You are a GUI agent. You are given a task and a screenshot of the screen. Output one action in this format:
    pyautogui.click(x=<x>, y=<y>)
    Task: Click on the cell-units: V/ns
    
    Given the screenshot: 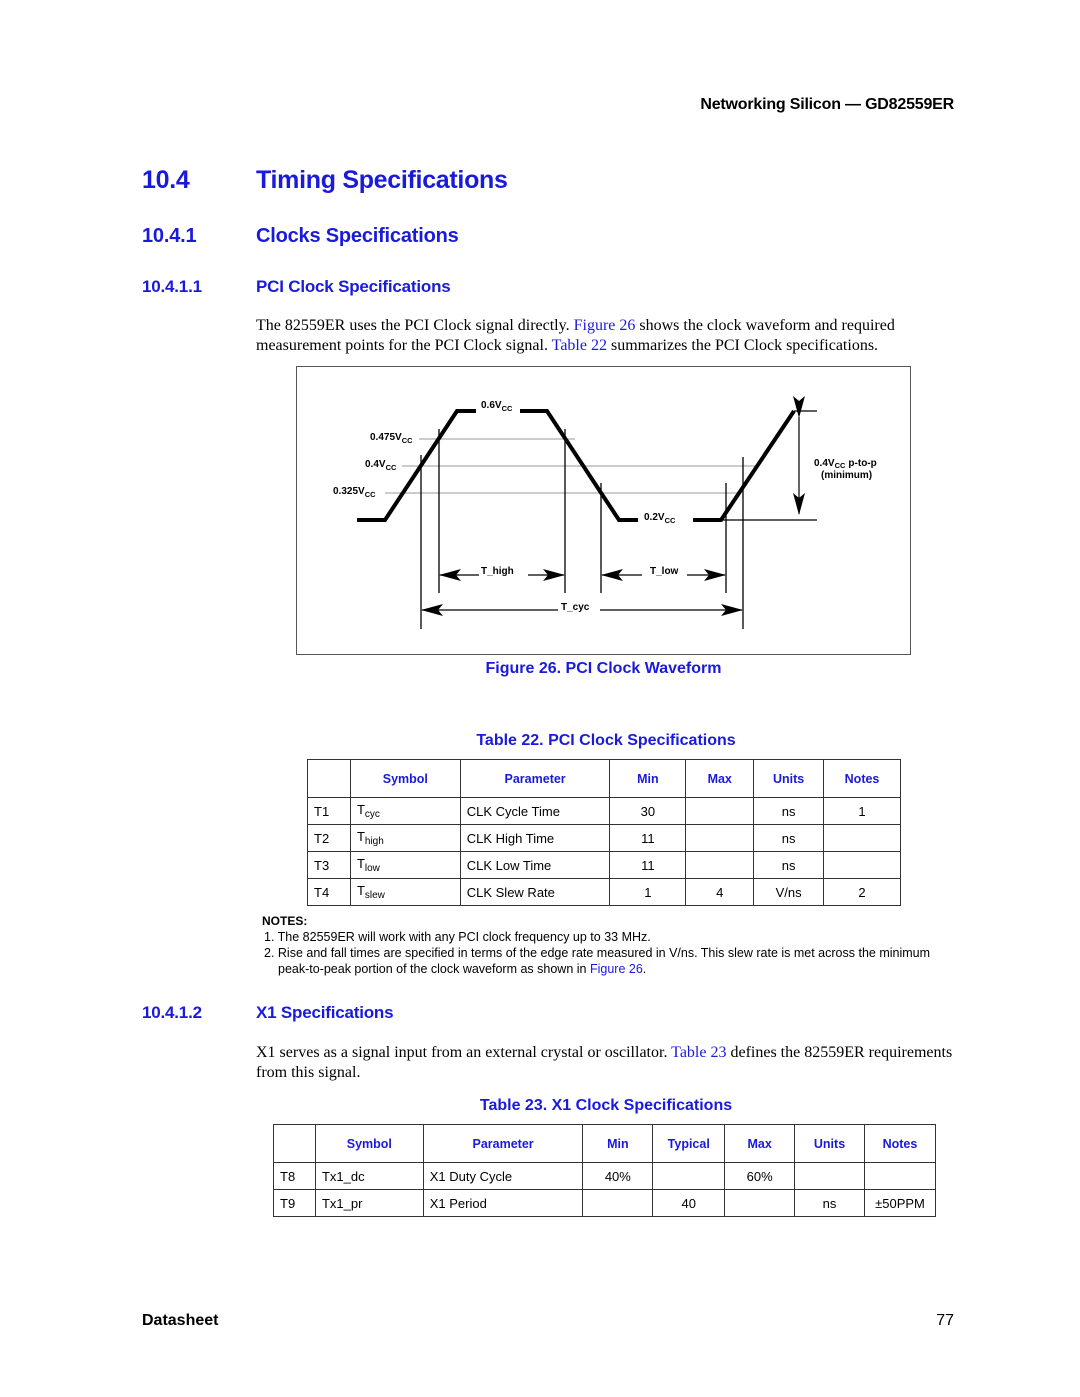 What is the action you would take?
    pyautogui.click(x=789, y=892)
    